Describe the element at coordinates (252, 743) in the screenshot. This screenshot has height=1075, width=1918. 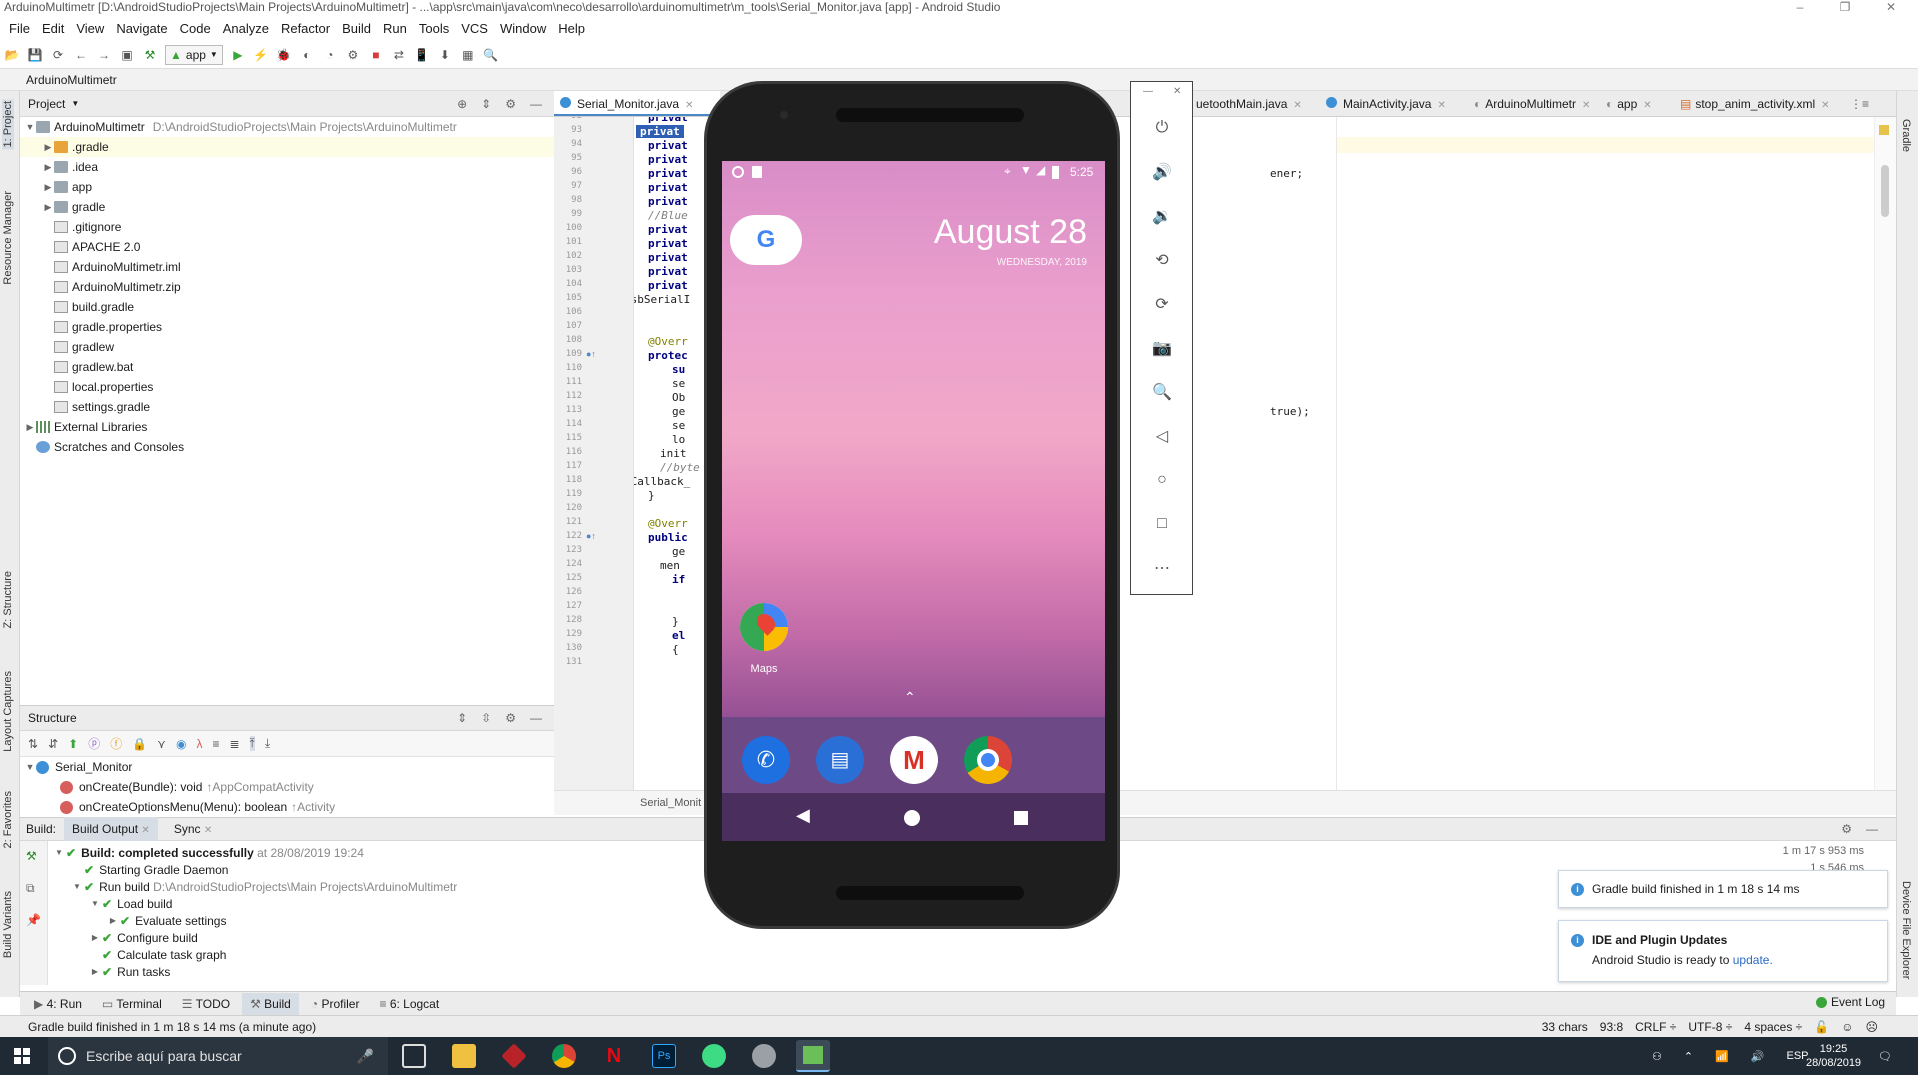
I see `autoscroll-to-source-icon: ⤒` at that location.